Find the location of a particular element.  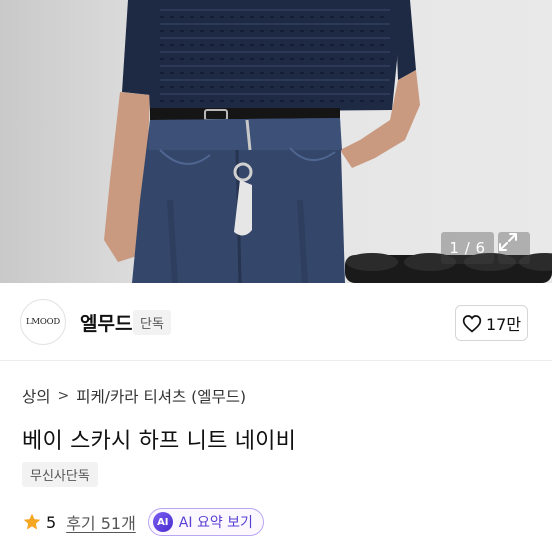

rating-value: 5 is located at coordinates (51, 522).